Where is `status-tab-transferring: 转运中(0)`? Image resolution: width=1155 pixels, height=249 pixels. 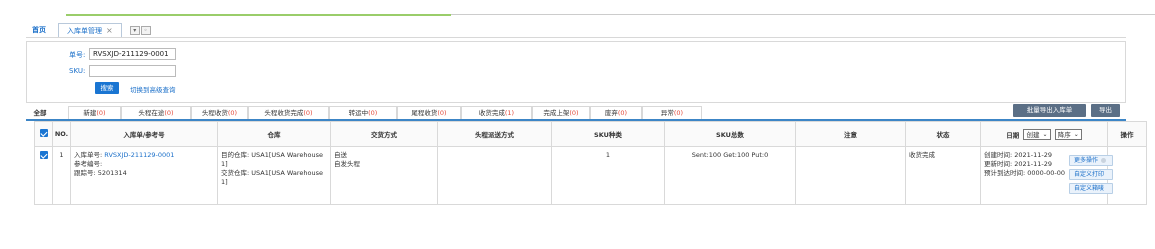
status-tab-transferring: 转运中(0) is located at coordinates (363, 112).